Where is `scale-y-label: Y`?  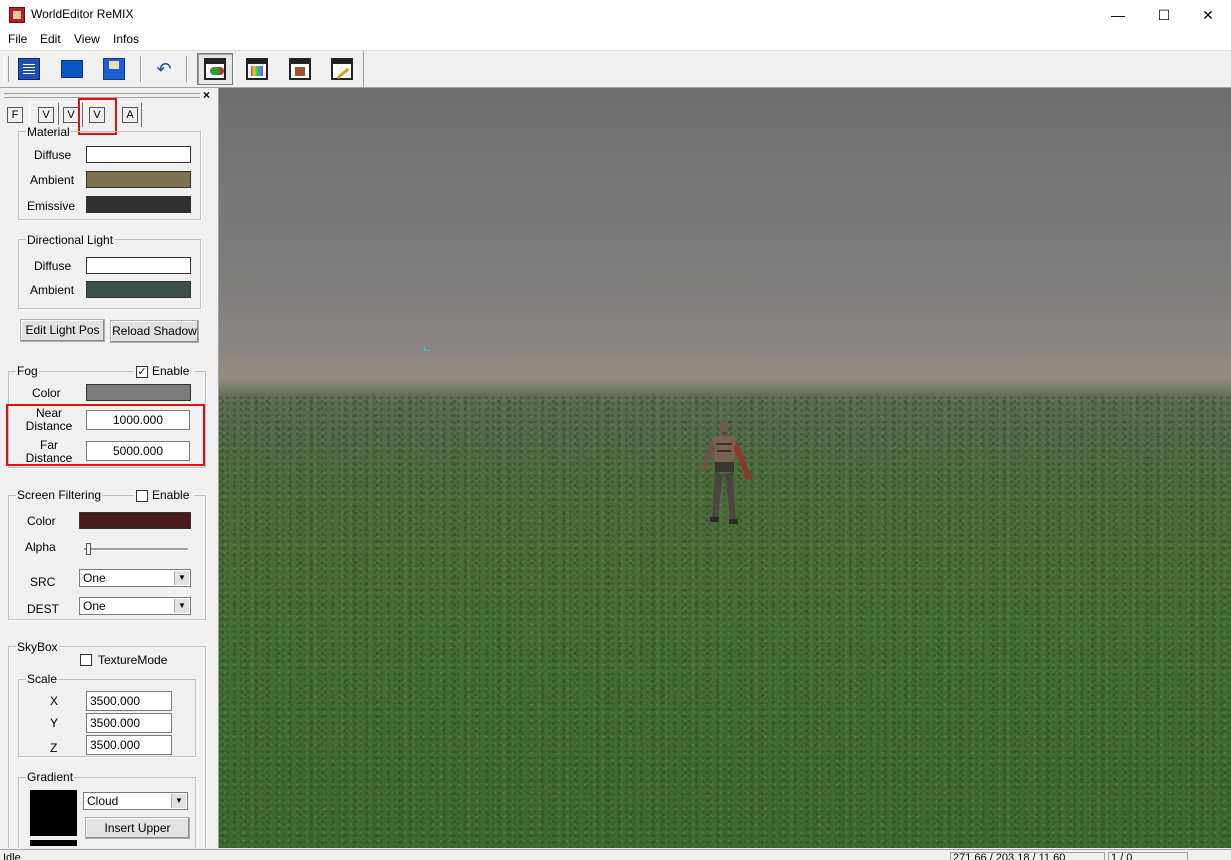 scale-y-label: Y is located at coordinates (54, 723).